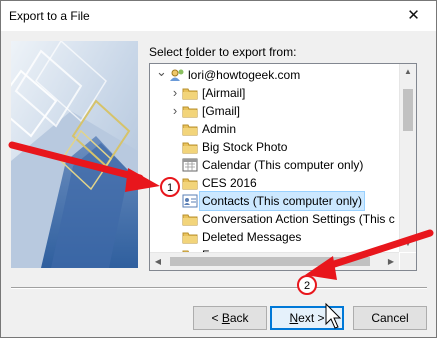  What do you see at coordinates (333, 315) in the screenshot?
I see `mouse-cursor-icon` at bounding box center [333, 315].